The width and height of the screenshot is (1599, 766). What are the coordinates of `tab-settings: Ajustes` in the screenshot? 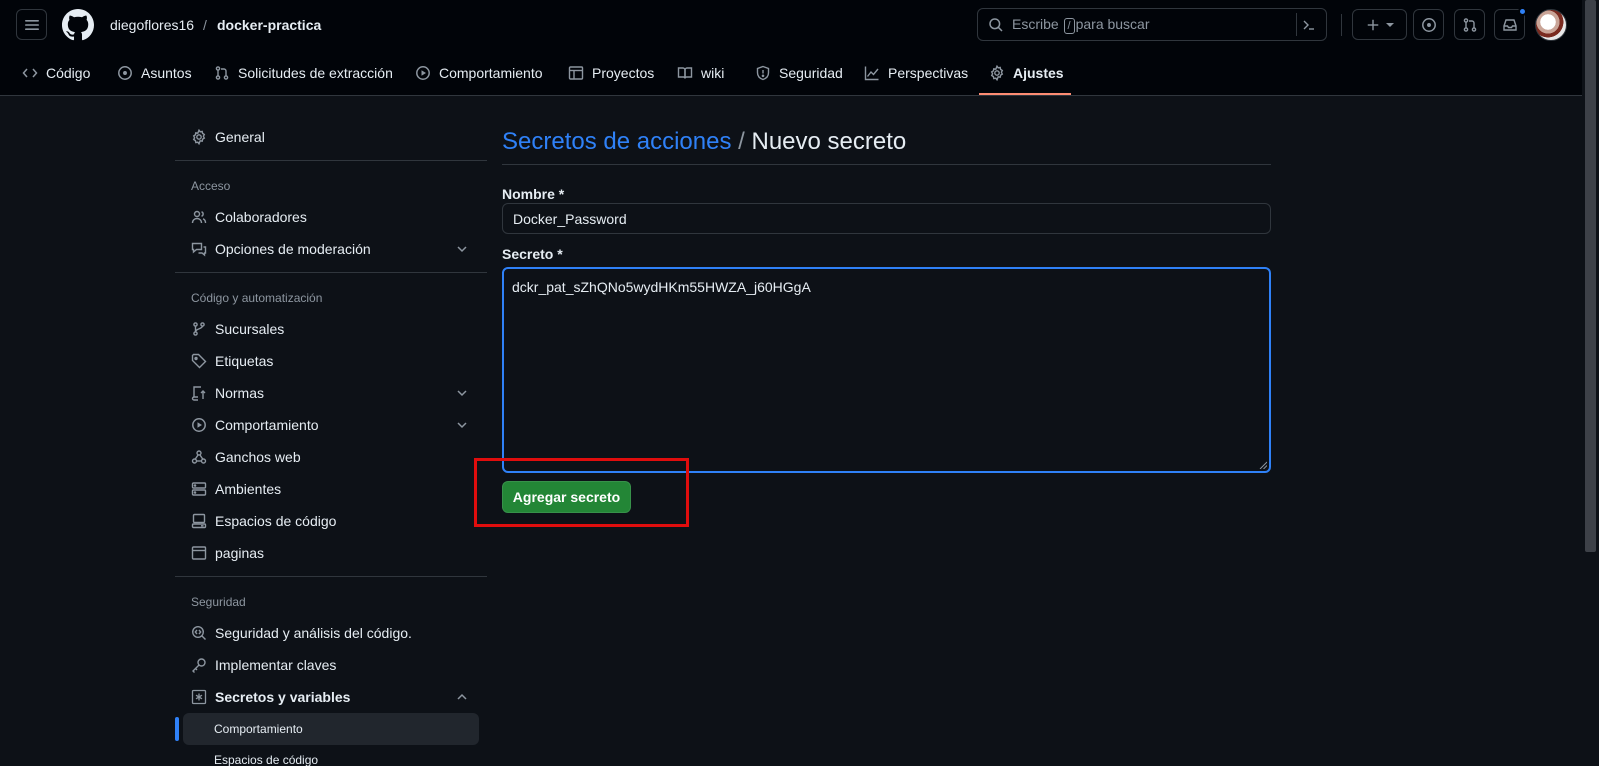 It's located at (1026, 75).